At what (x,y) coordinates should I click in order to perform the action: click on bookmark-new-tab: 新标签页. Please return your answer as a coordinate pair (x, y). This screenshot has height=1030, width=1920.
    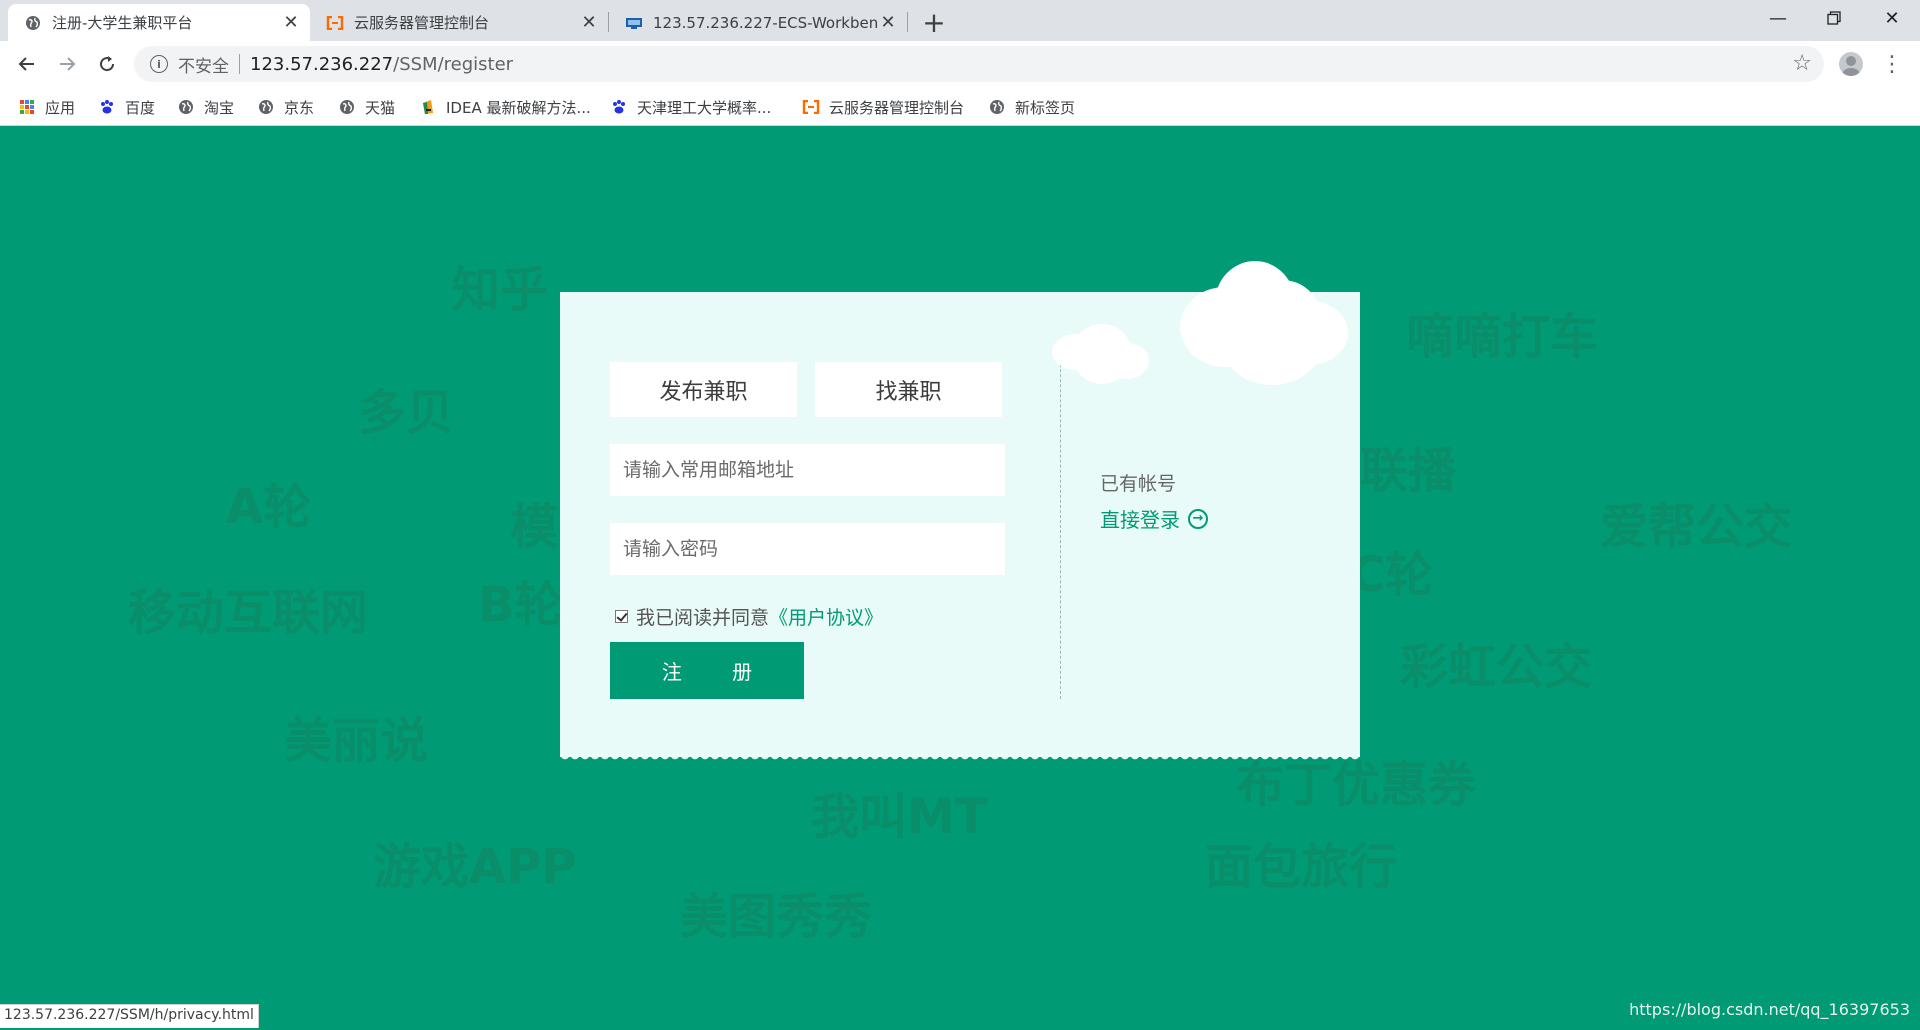
    Looking at the image, I should click on (1031, 107).